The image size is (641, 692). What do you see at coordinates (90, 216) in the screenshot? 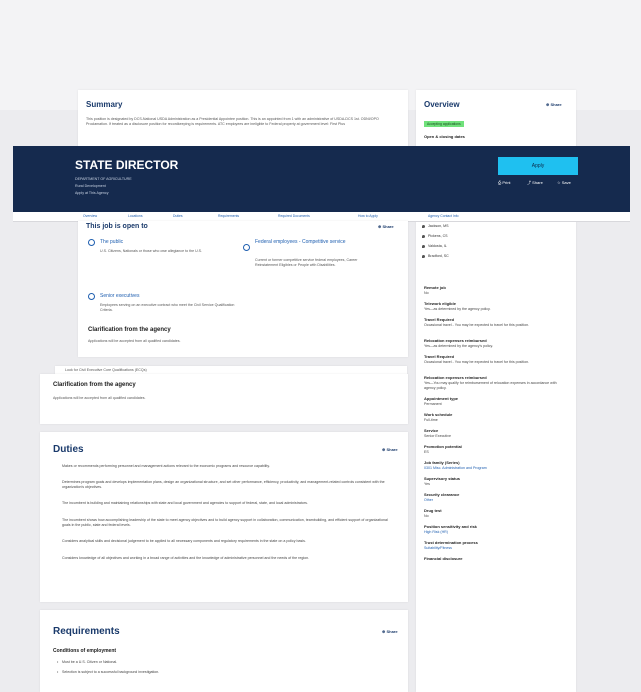
I see `tab-overview: Overview` at bounding box center [90, 216].